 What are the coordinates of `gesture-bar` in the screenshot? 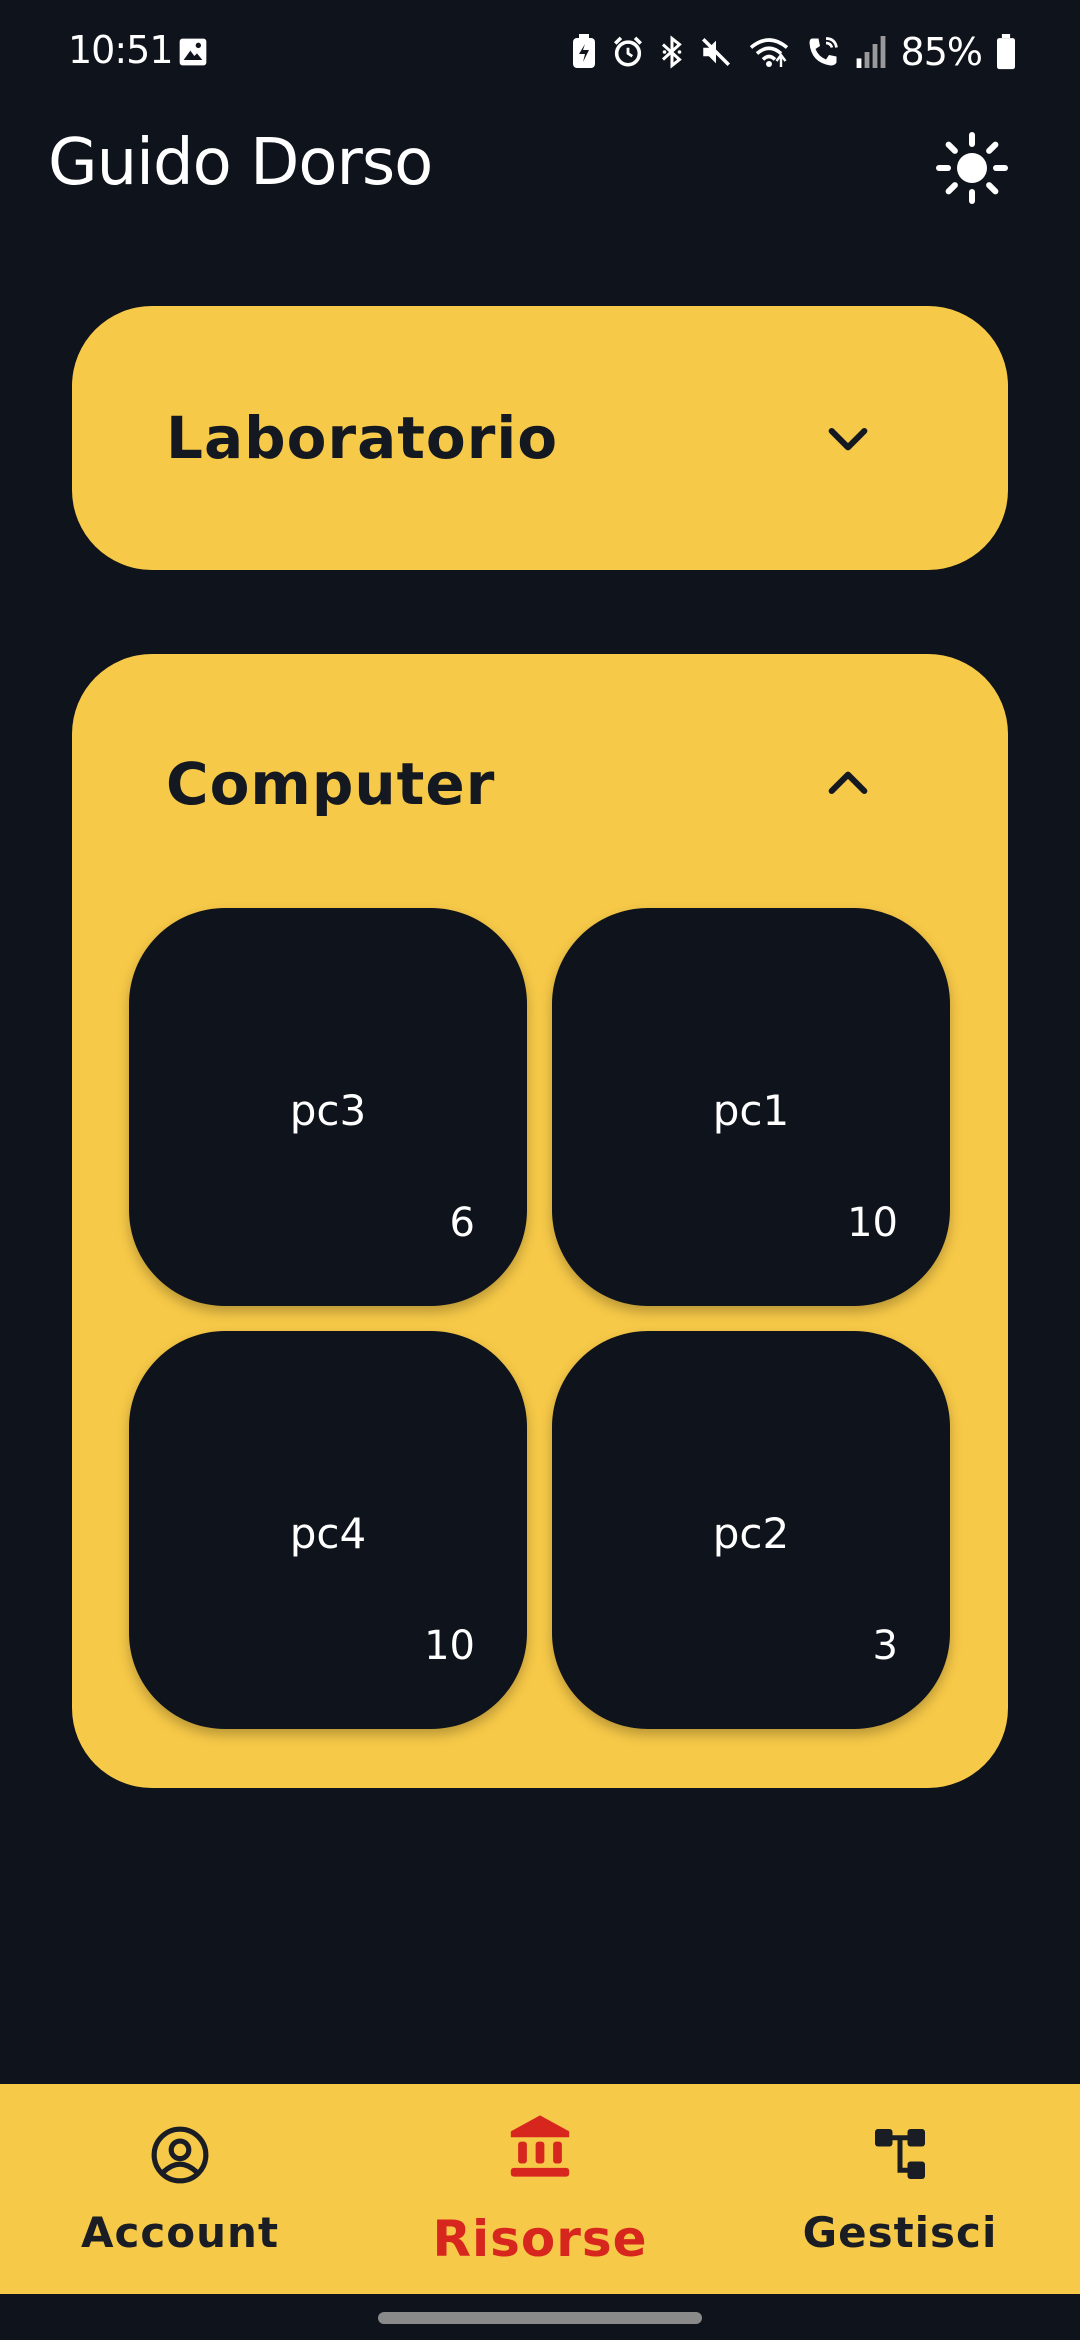 It's located at (540, 2317).